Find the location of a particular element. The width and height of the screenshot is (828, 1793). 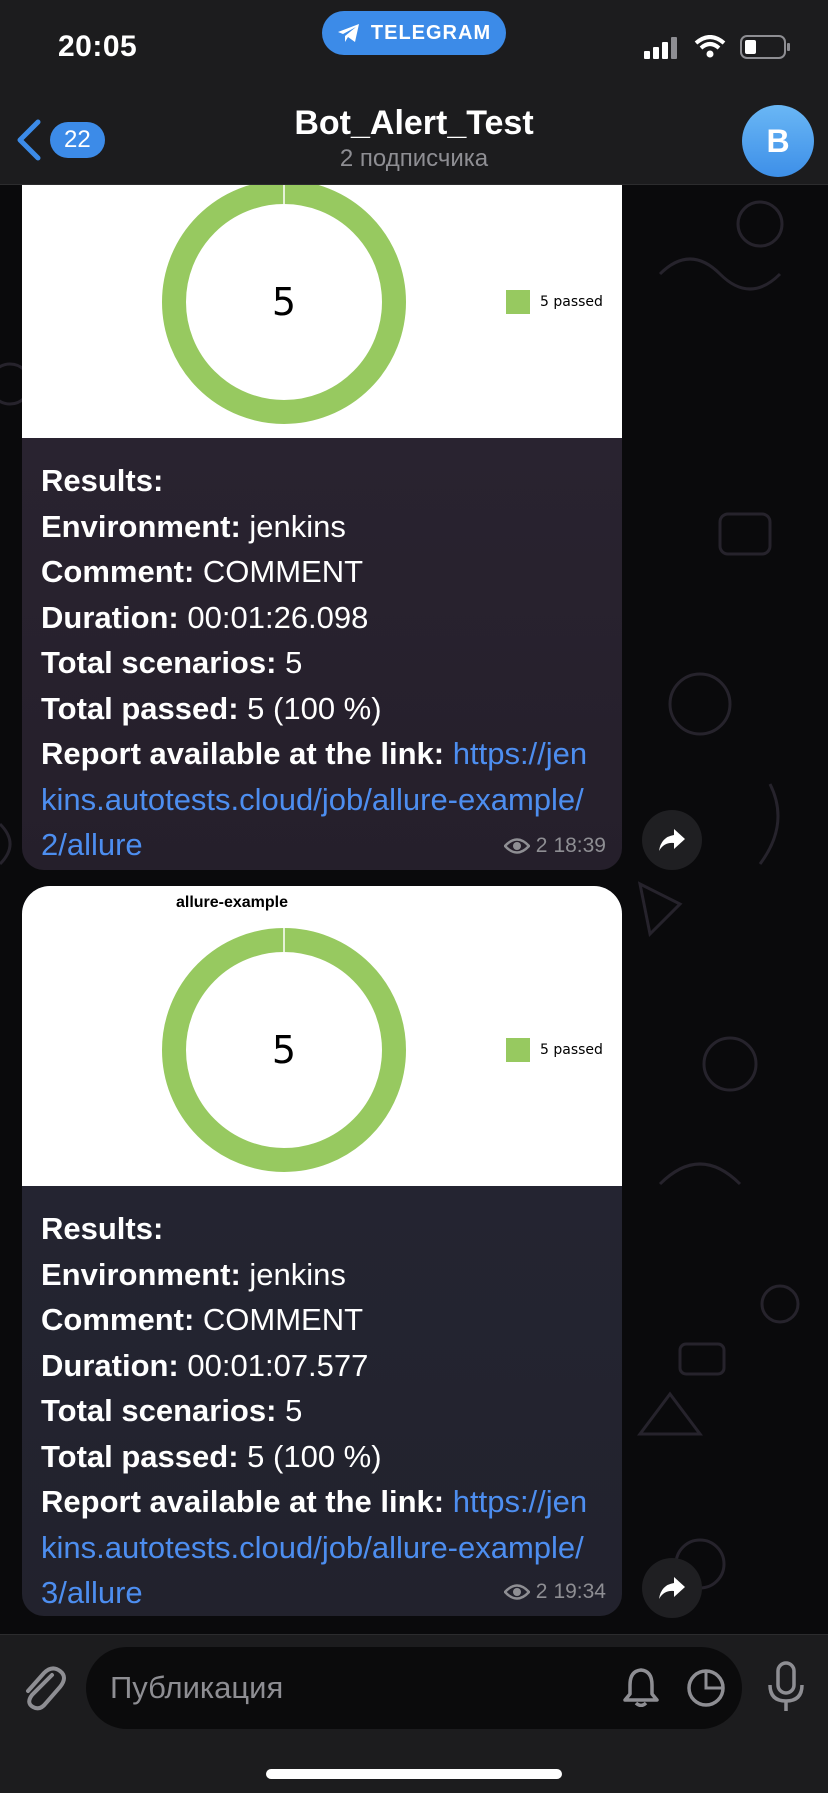

result-line: Duration: 00:01:26.098 is located at coordinates (322, 618).